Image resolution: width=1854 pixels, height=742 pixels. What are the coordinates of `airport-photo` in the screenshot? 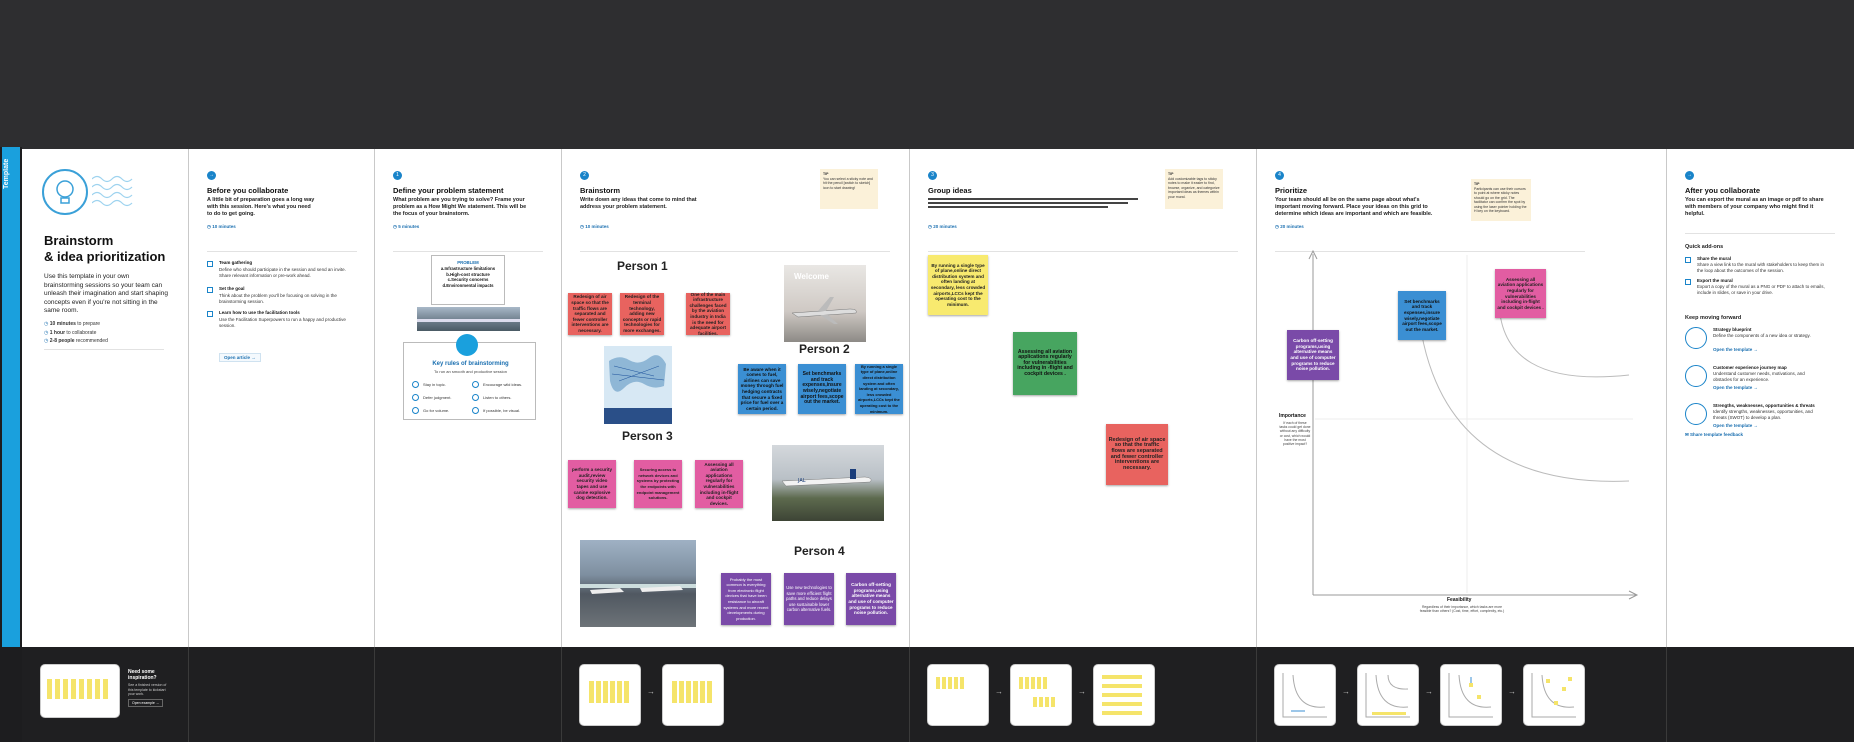 It's located at (468, 319).